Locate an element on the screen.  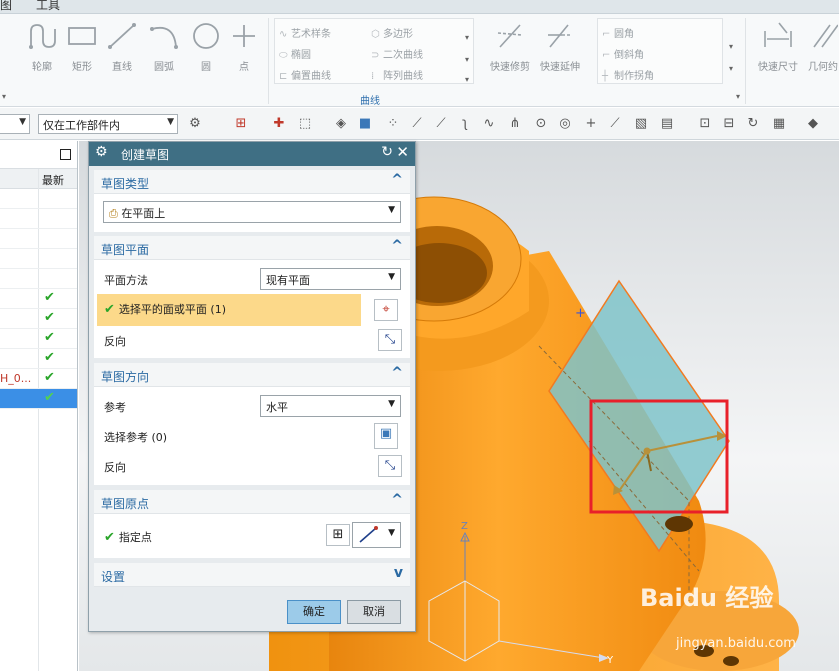
sketch-orientation-header: 草图方向 ^ is located at coordinates (252, 375).